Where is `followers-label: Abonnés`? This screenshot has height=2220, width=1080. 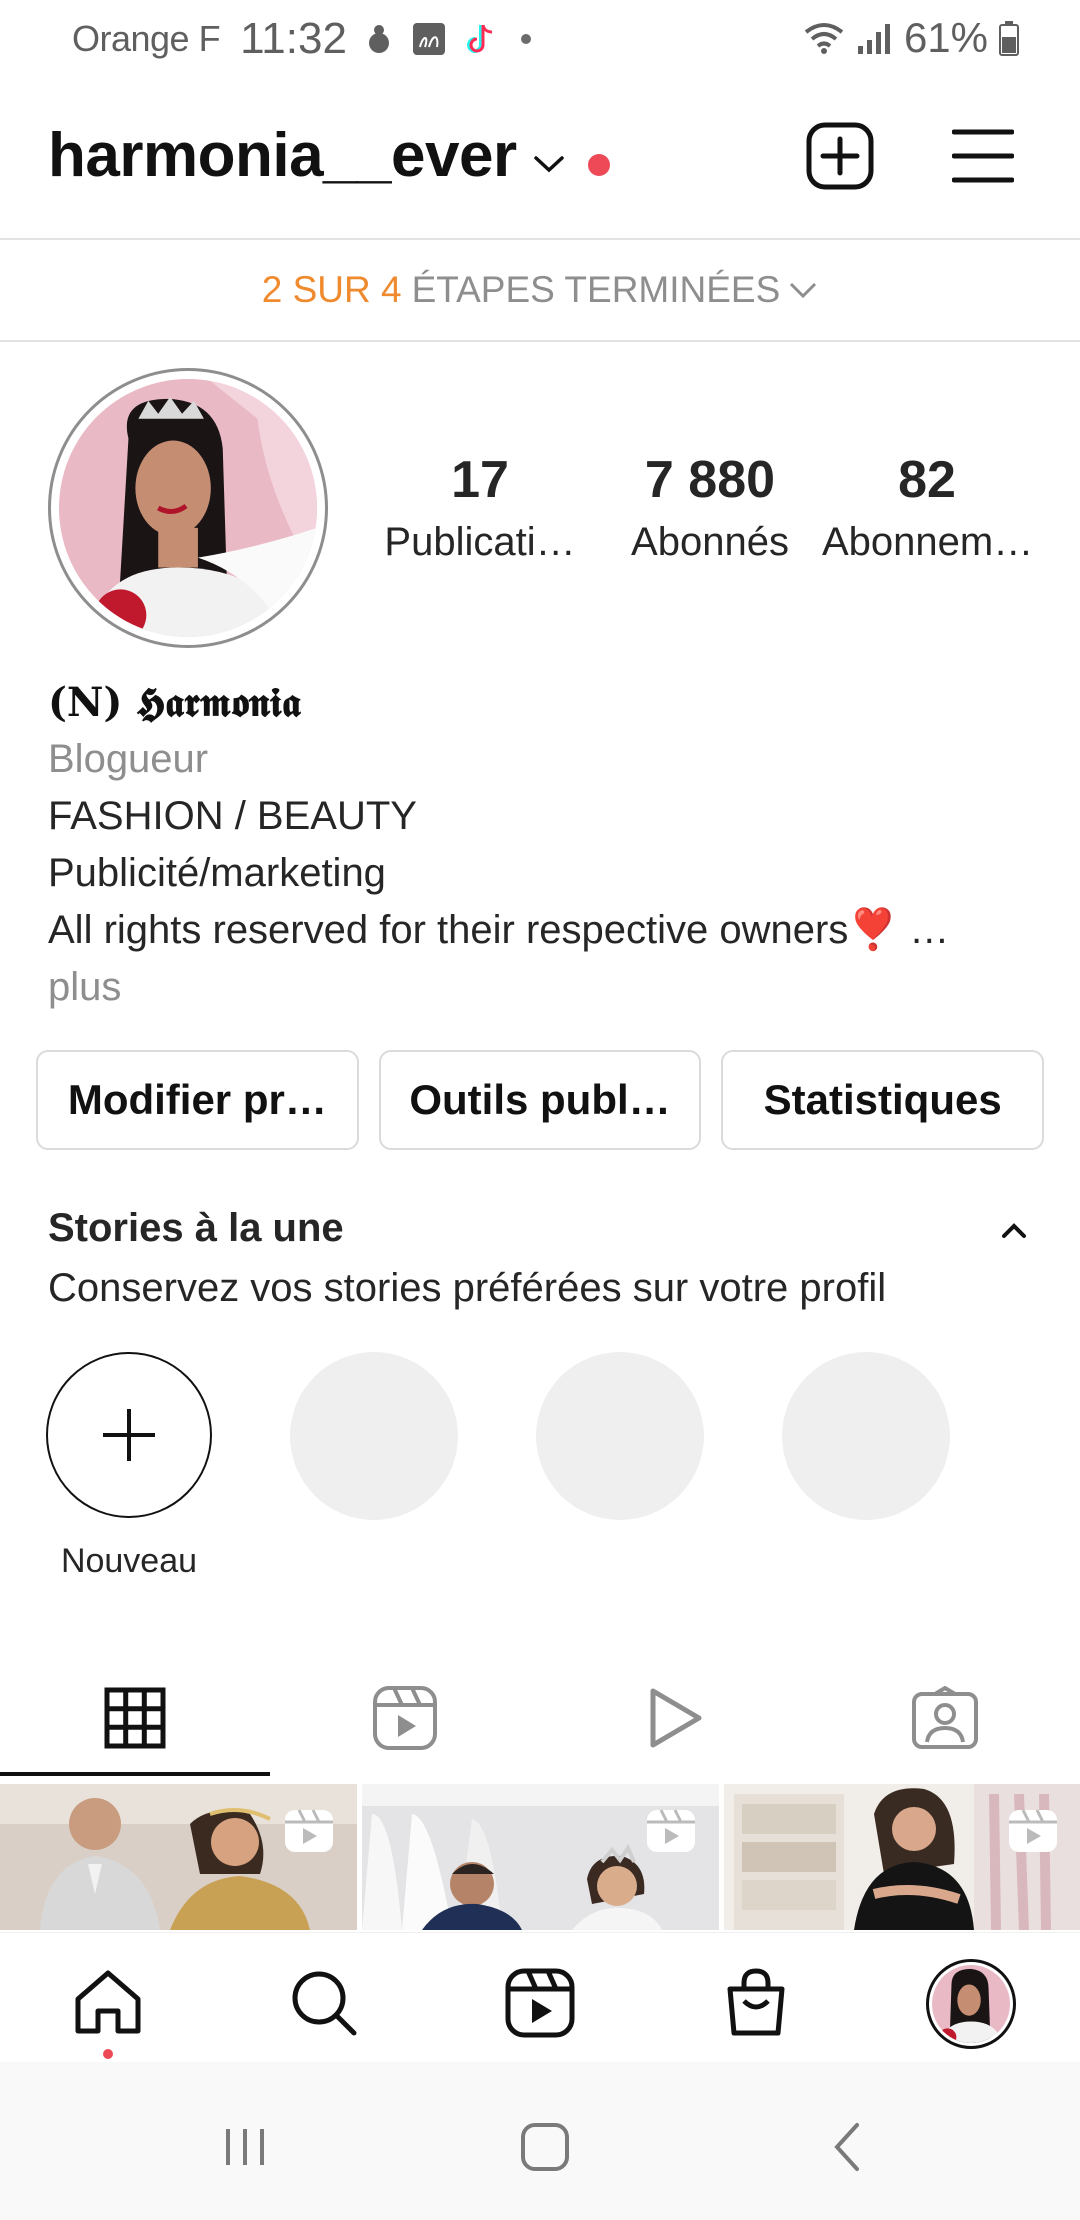 followers-label: Abonnés is located at coordinates (710, 542).